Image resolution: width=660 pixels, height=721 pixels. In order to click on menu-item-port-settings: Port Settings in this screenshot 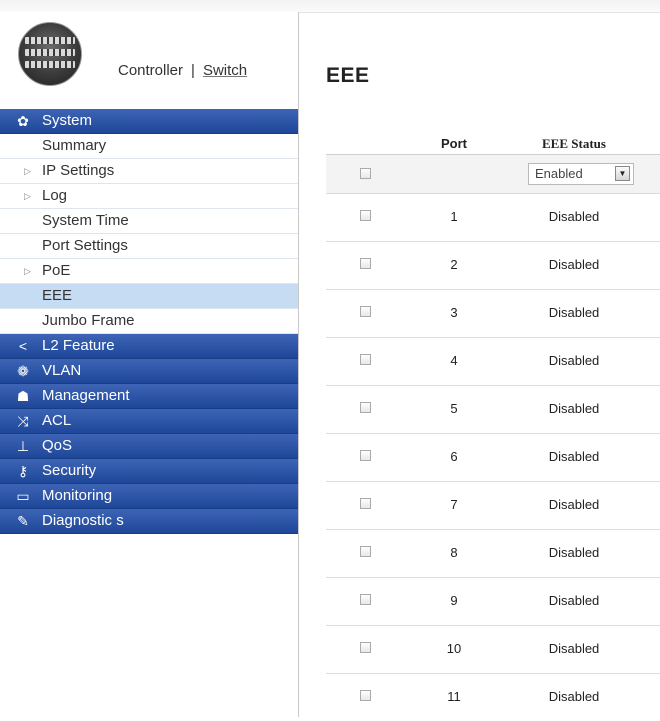, I will do `click(149, 246)`.